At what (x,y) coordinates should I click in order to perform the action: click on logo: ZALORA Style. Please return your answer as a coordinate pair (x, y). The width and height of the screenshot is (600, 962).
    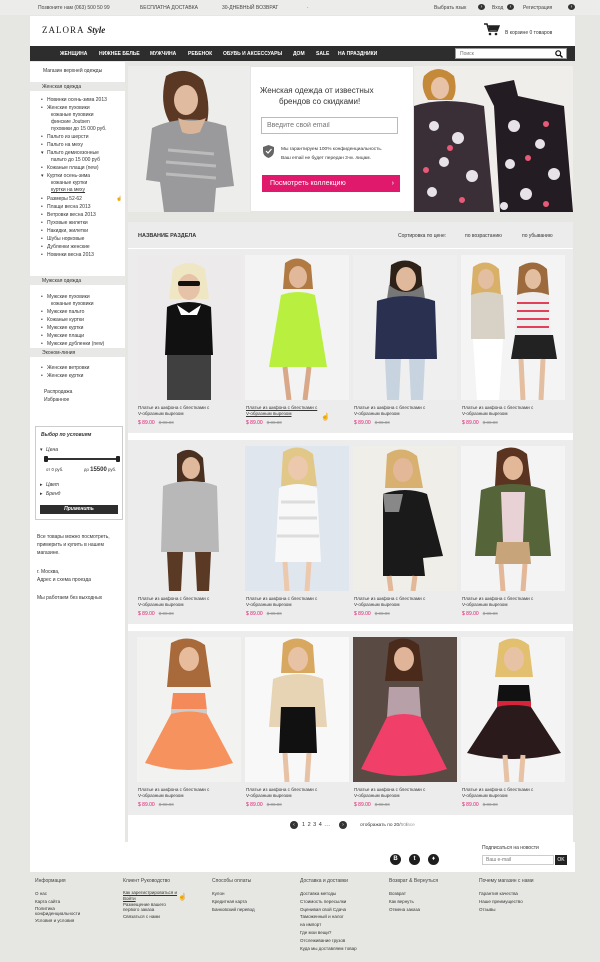
    Looking at the image, I should click on (73, 30).